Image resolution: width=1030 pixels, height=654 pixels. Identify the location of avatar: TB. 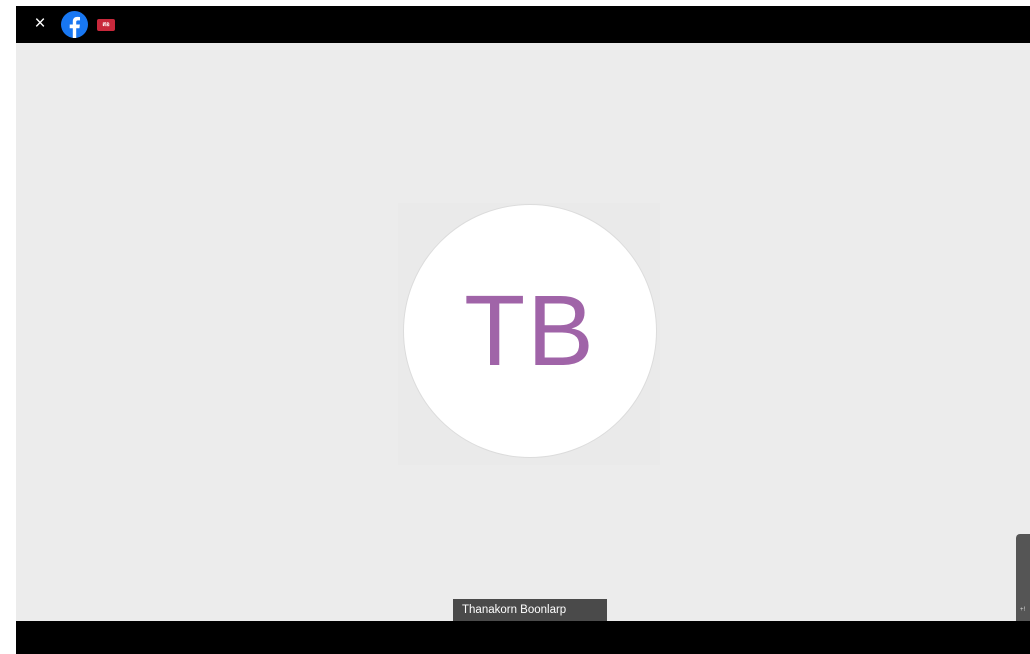
(530, 331).